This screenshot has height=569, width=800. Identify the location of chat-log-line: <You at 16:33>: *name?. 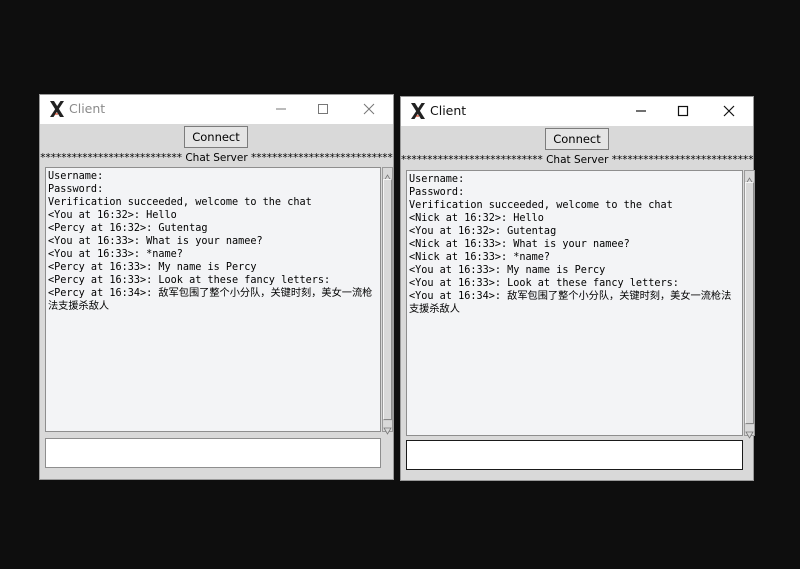
(115, 254).